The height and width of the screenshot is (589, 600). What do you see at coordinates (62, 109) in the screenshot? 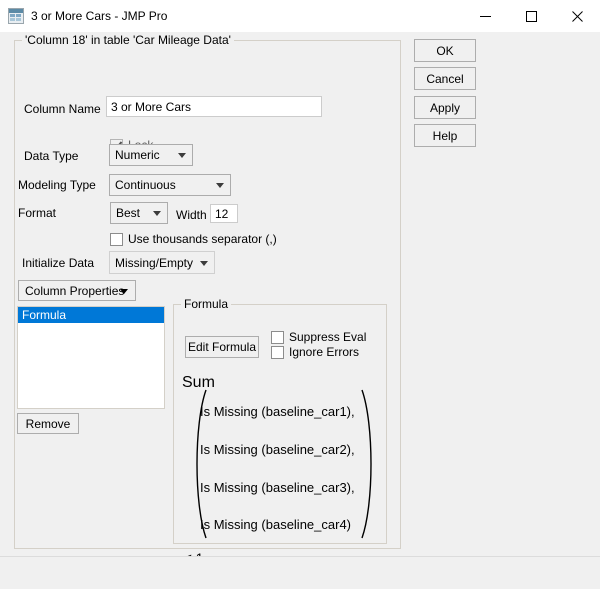
I see `column-name-label: Column Name` at bounding box center [62, 109].